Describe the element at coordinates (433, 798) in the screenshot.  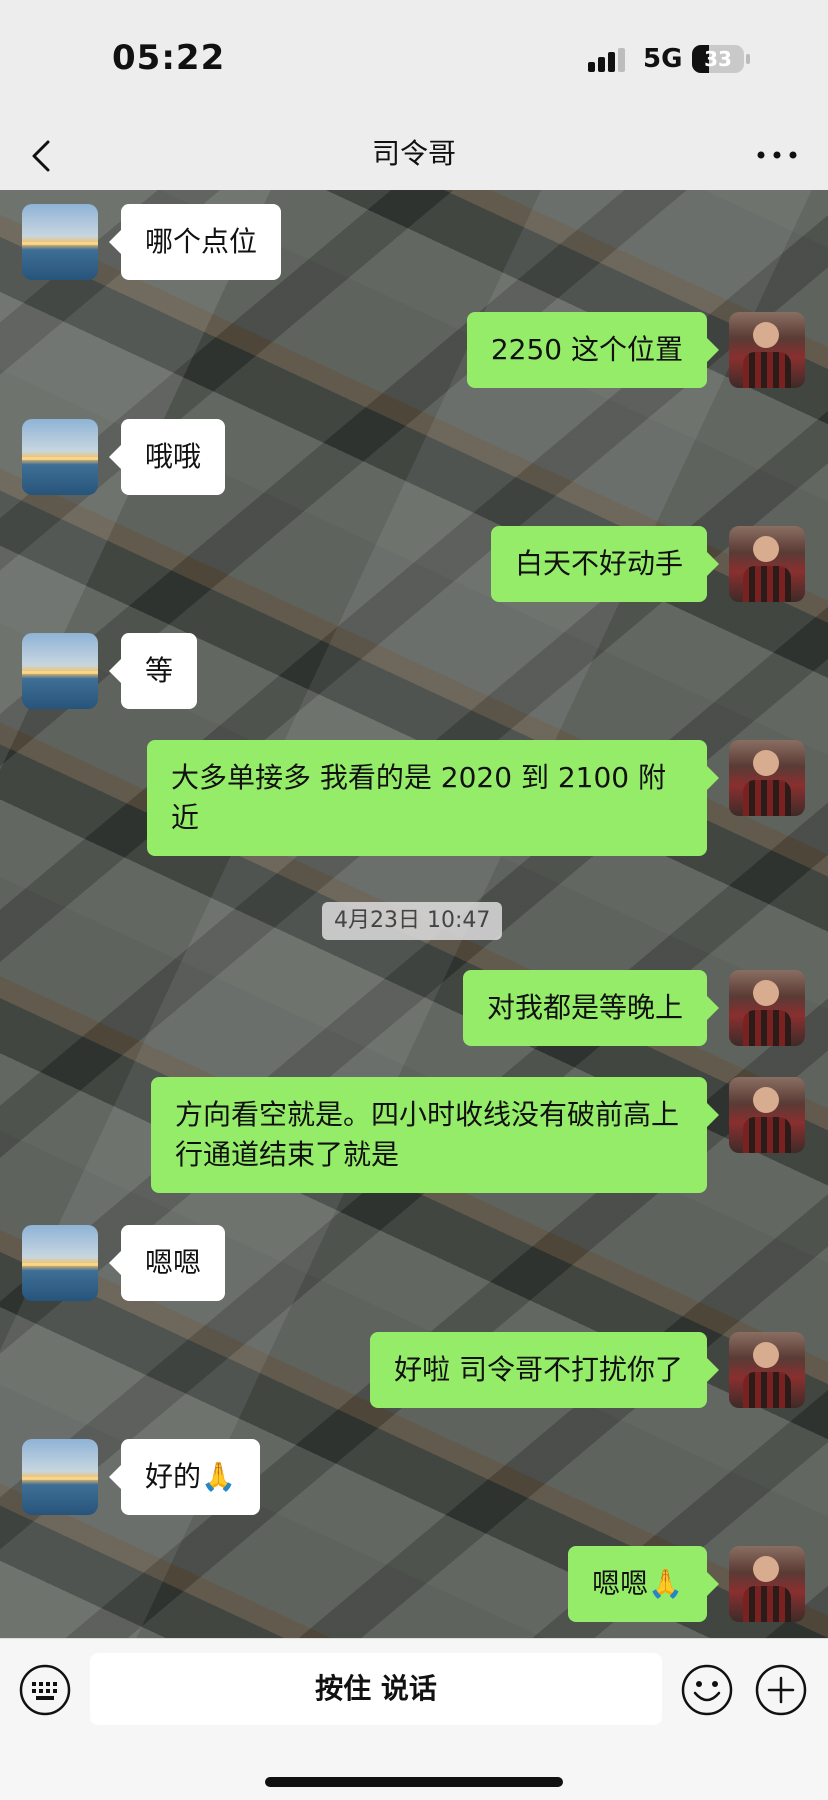
I see `message-bubble: 大多单接多 我看的是 2020 到 2100 附近` at that location.